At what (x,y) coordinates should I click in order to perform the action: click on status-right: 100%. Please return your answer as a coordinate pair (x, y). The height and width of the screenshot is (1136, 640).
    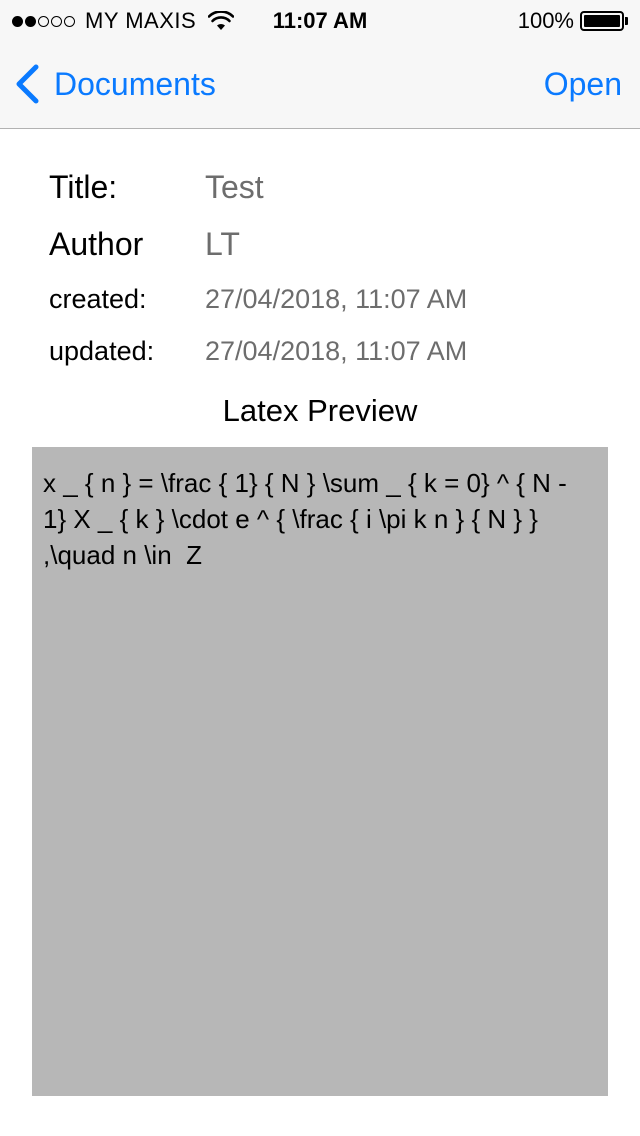
    Looking at the image, I should click on (573, 21).